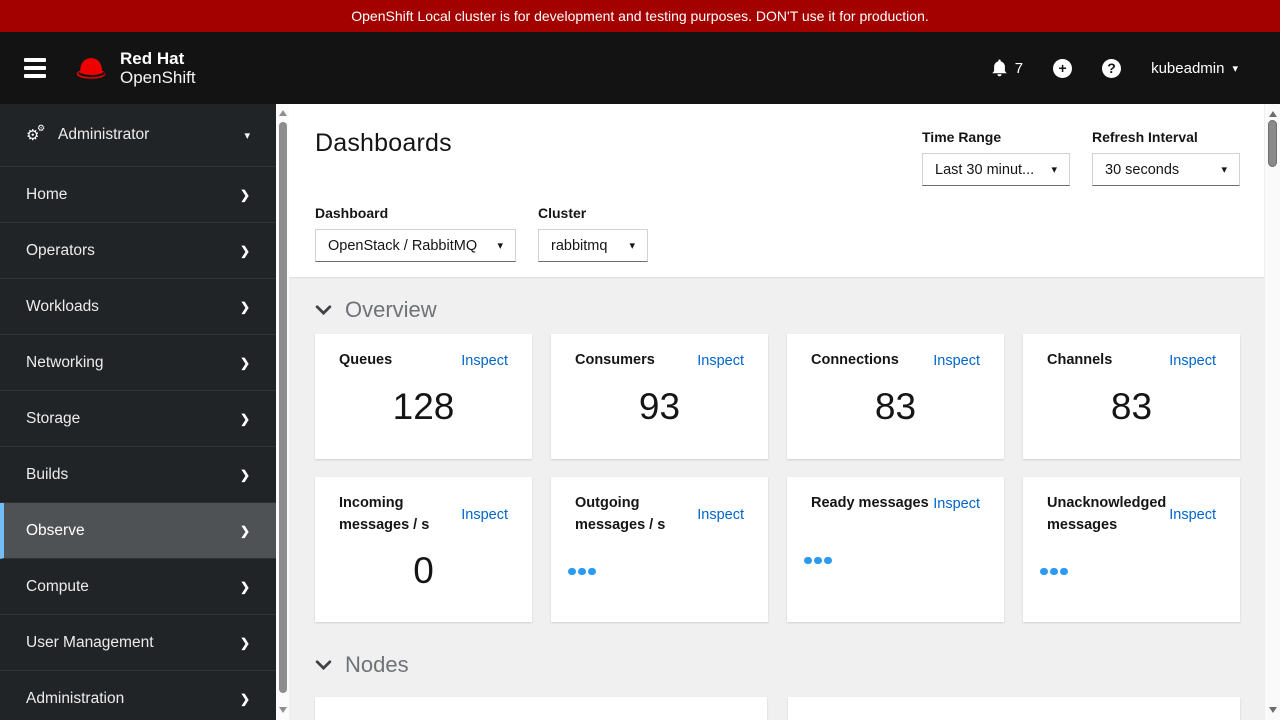  What do you see at coordinates (138, 251) in the screenshot?
I see `sidebar-item-operators: Operators ❯` at bounding box center [138, 251].